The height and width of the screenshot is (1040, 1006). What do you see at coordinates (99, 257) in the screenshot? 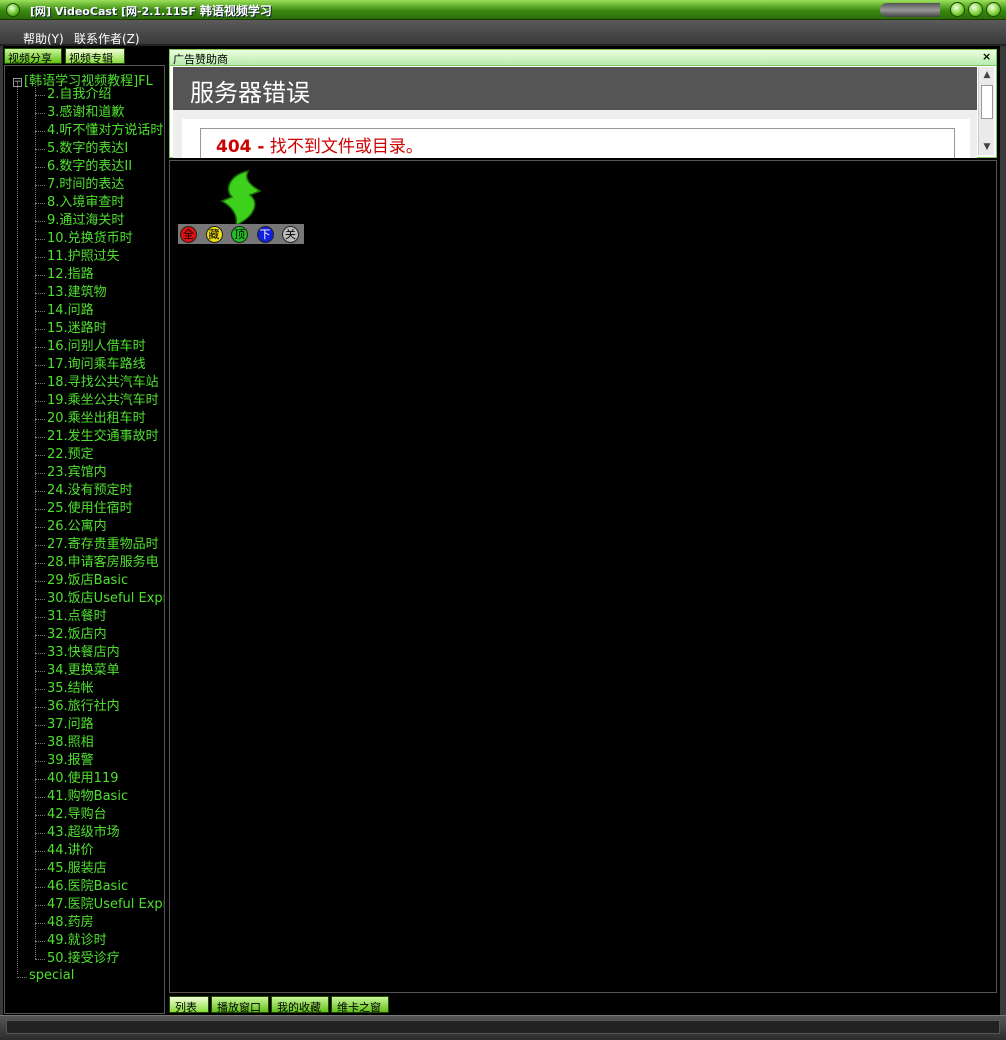
I see `tree-item: 11.护照过失` at bounding box center [99, 257].